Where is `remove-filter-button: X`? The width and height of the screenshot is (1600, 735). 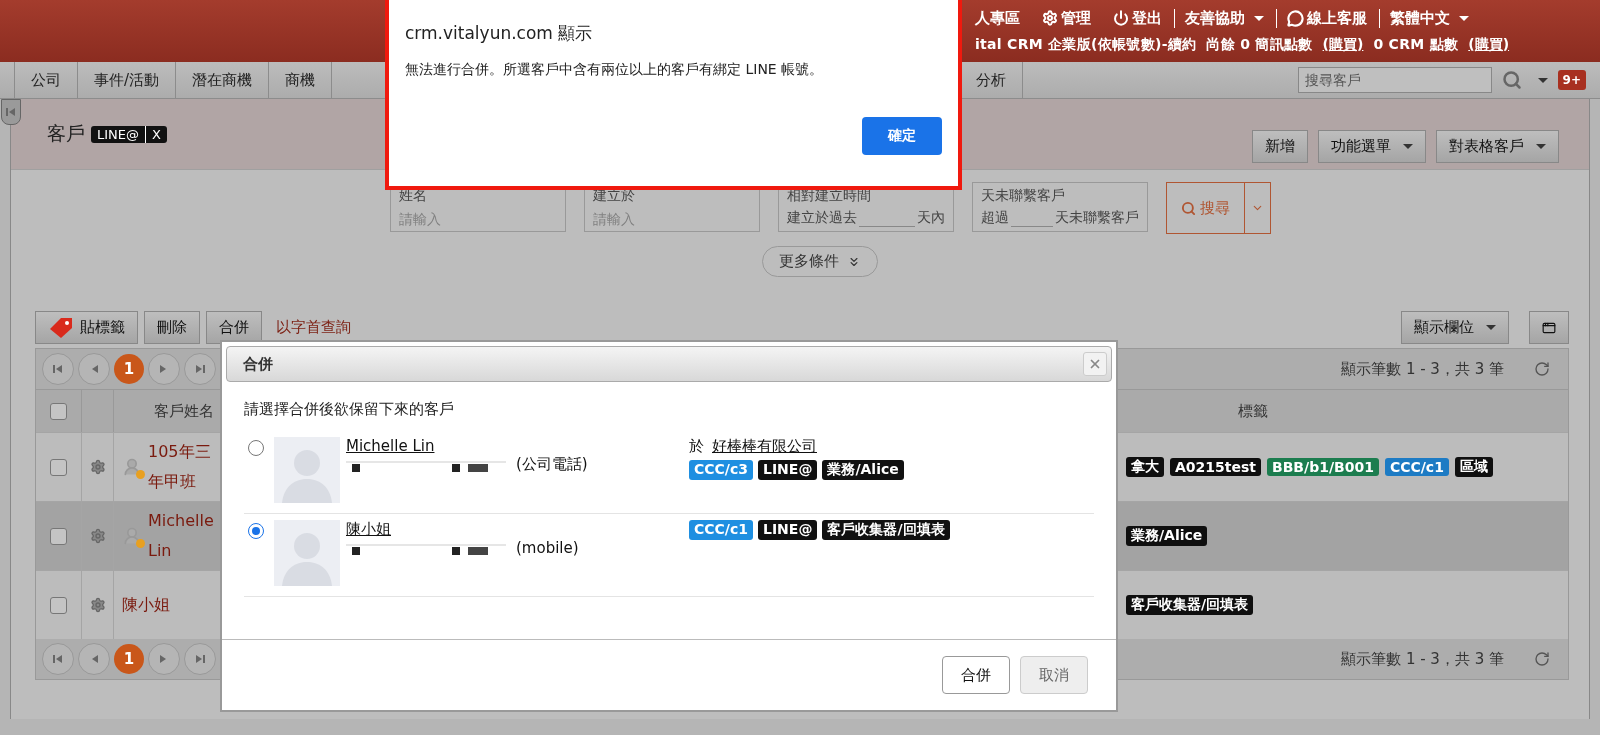 remove-filter-button: X is located at coordinates (156, 134).